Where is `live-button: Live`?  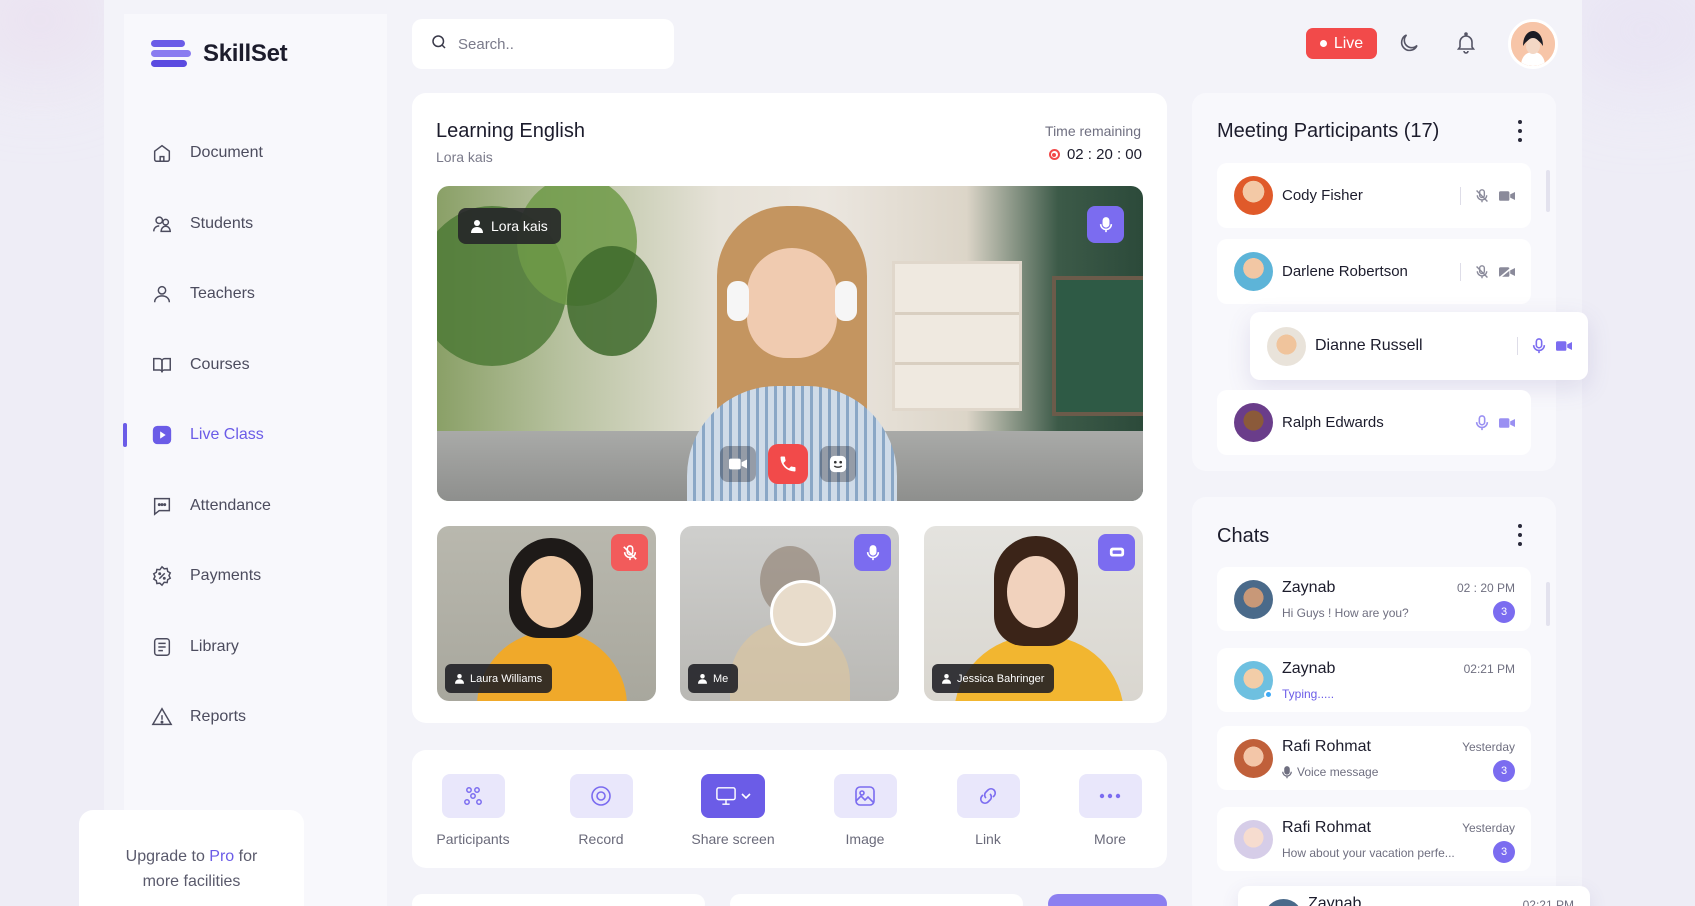
live-button: Live is located at coordinates (1341, 43).